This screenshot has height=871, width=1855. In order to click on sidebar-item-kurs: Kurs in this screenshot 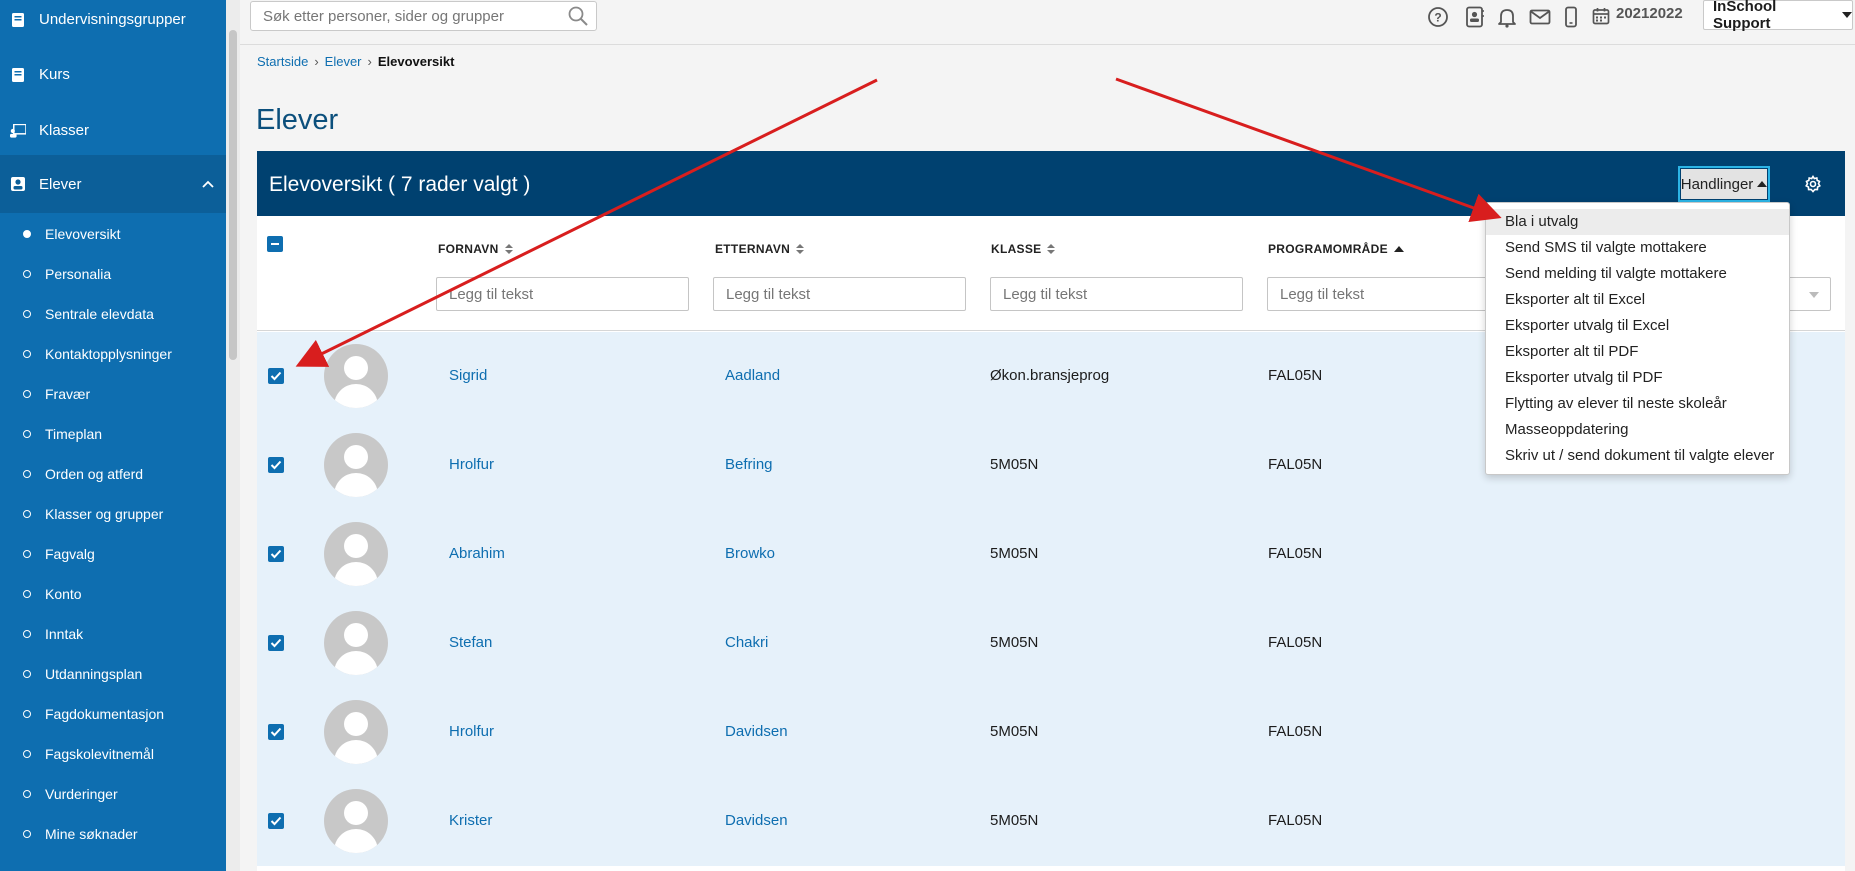, I will do `click(113, 74)`.